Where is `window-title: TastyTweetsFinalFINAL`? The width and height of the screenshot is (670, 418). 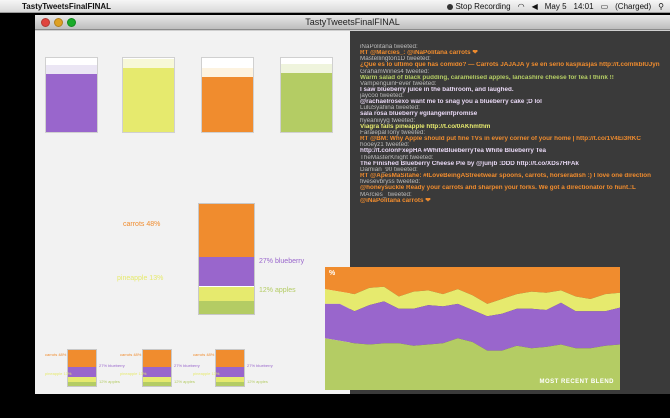 window-title: TastyTweetsFinalFINAL is located at coordinates (352, 22).